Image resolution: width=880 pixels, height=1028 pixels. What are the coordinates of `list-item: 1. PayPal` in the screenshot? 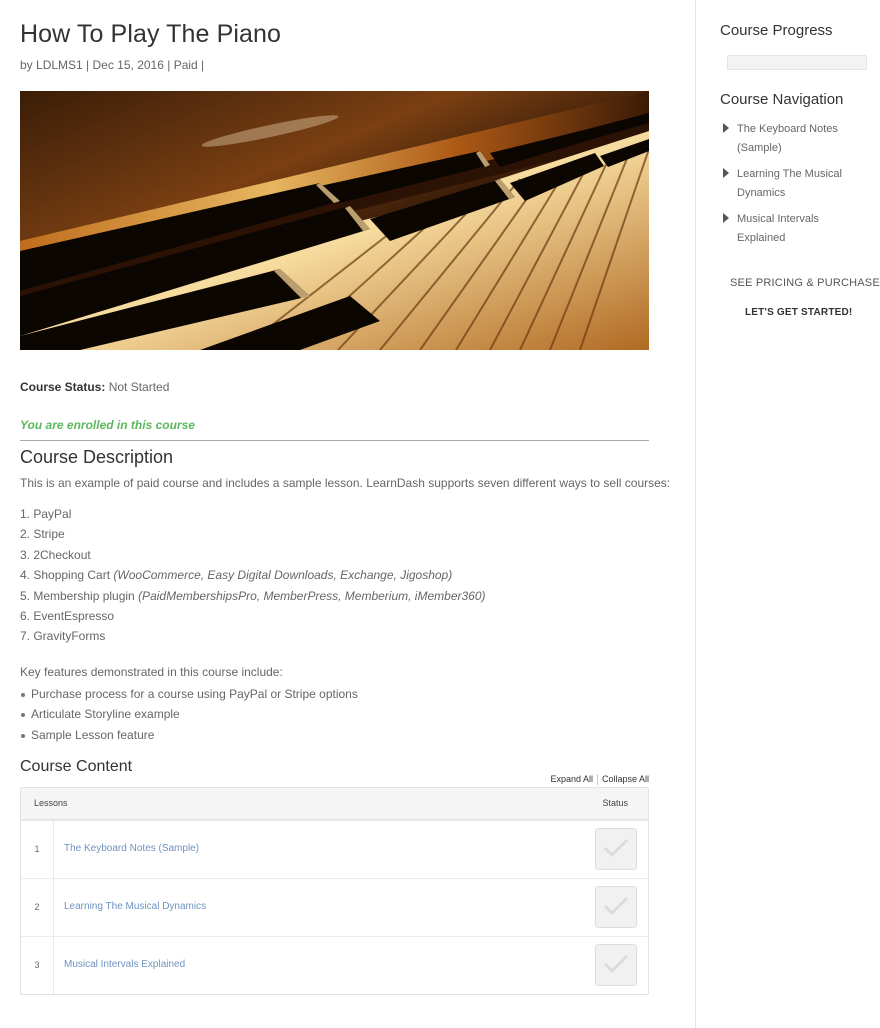 It's located at (253, 514).